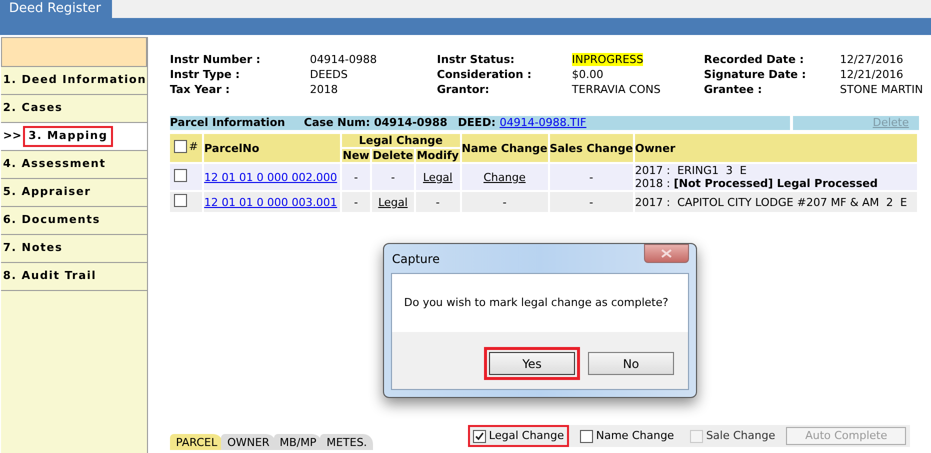 The image size is (931, 453). Describe the element at coordinates (401, 140) in the screenshot. I see `header-cell: Legal Change` at that location.